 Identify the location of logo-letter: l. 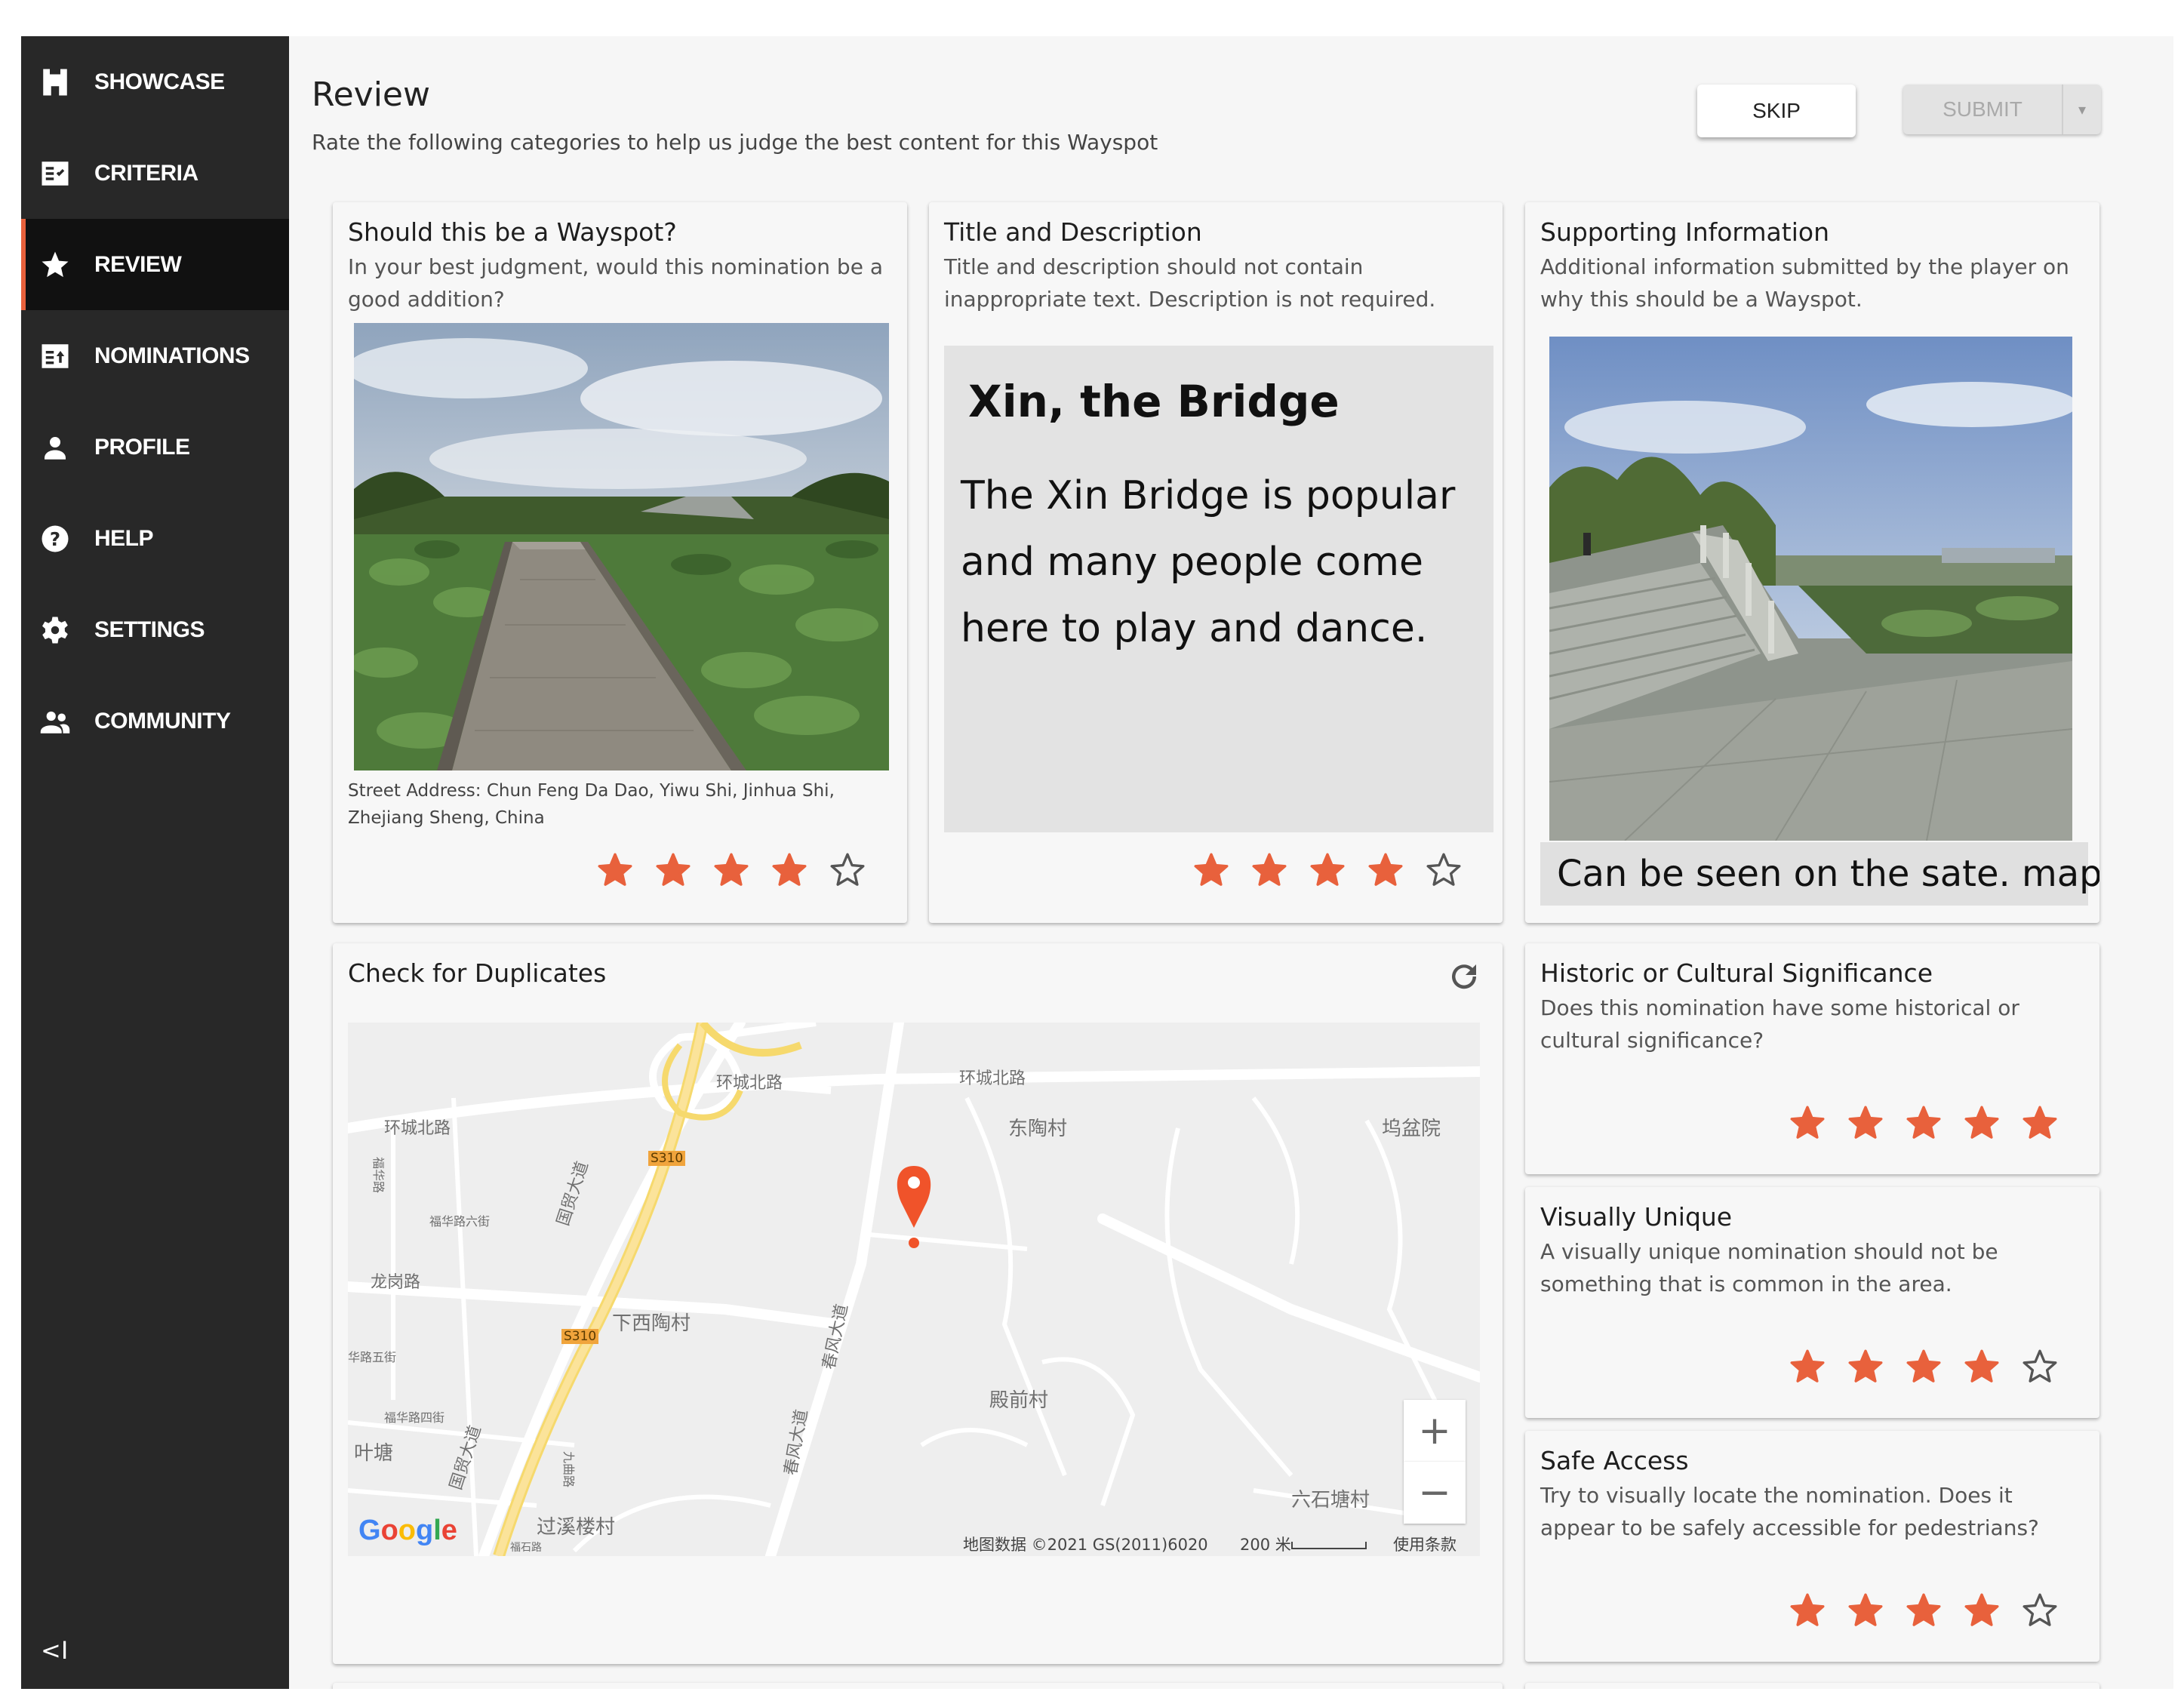
(437, 1530).